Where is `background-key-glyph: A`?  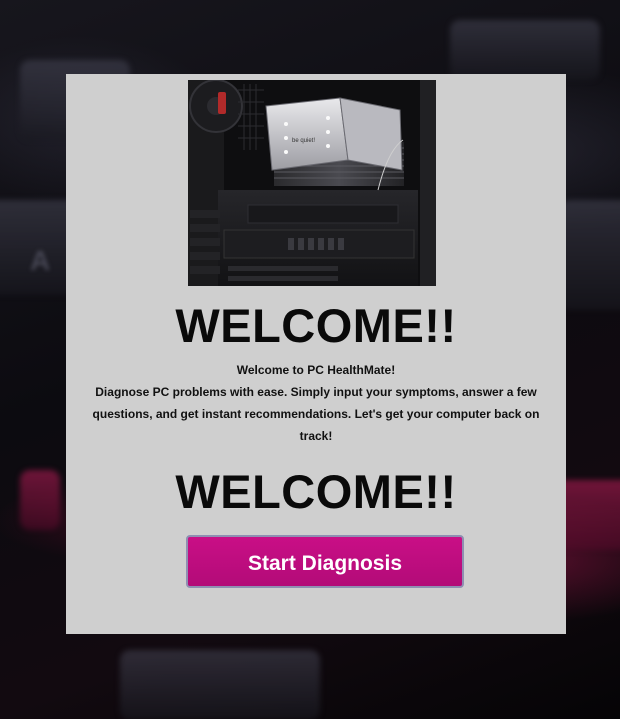 background-key-glyph: A is located at coordinates (40, 260).